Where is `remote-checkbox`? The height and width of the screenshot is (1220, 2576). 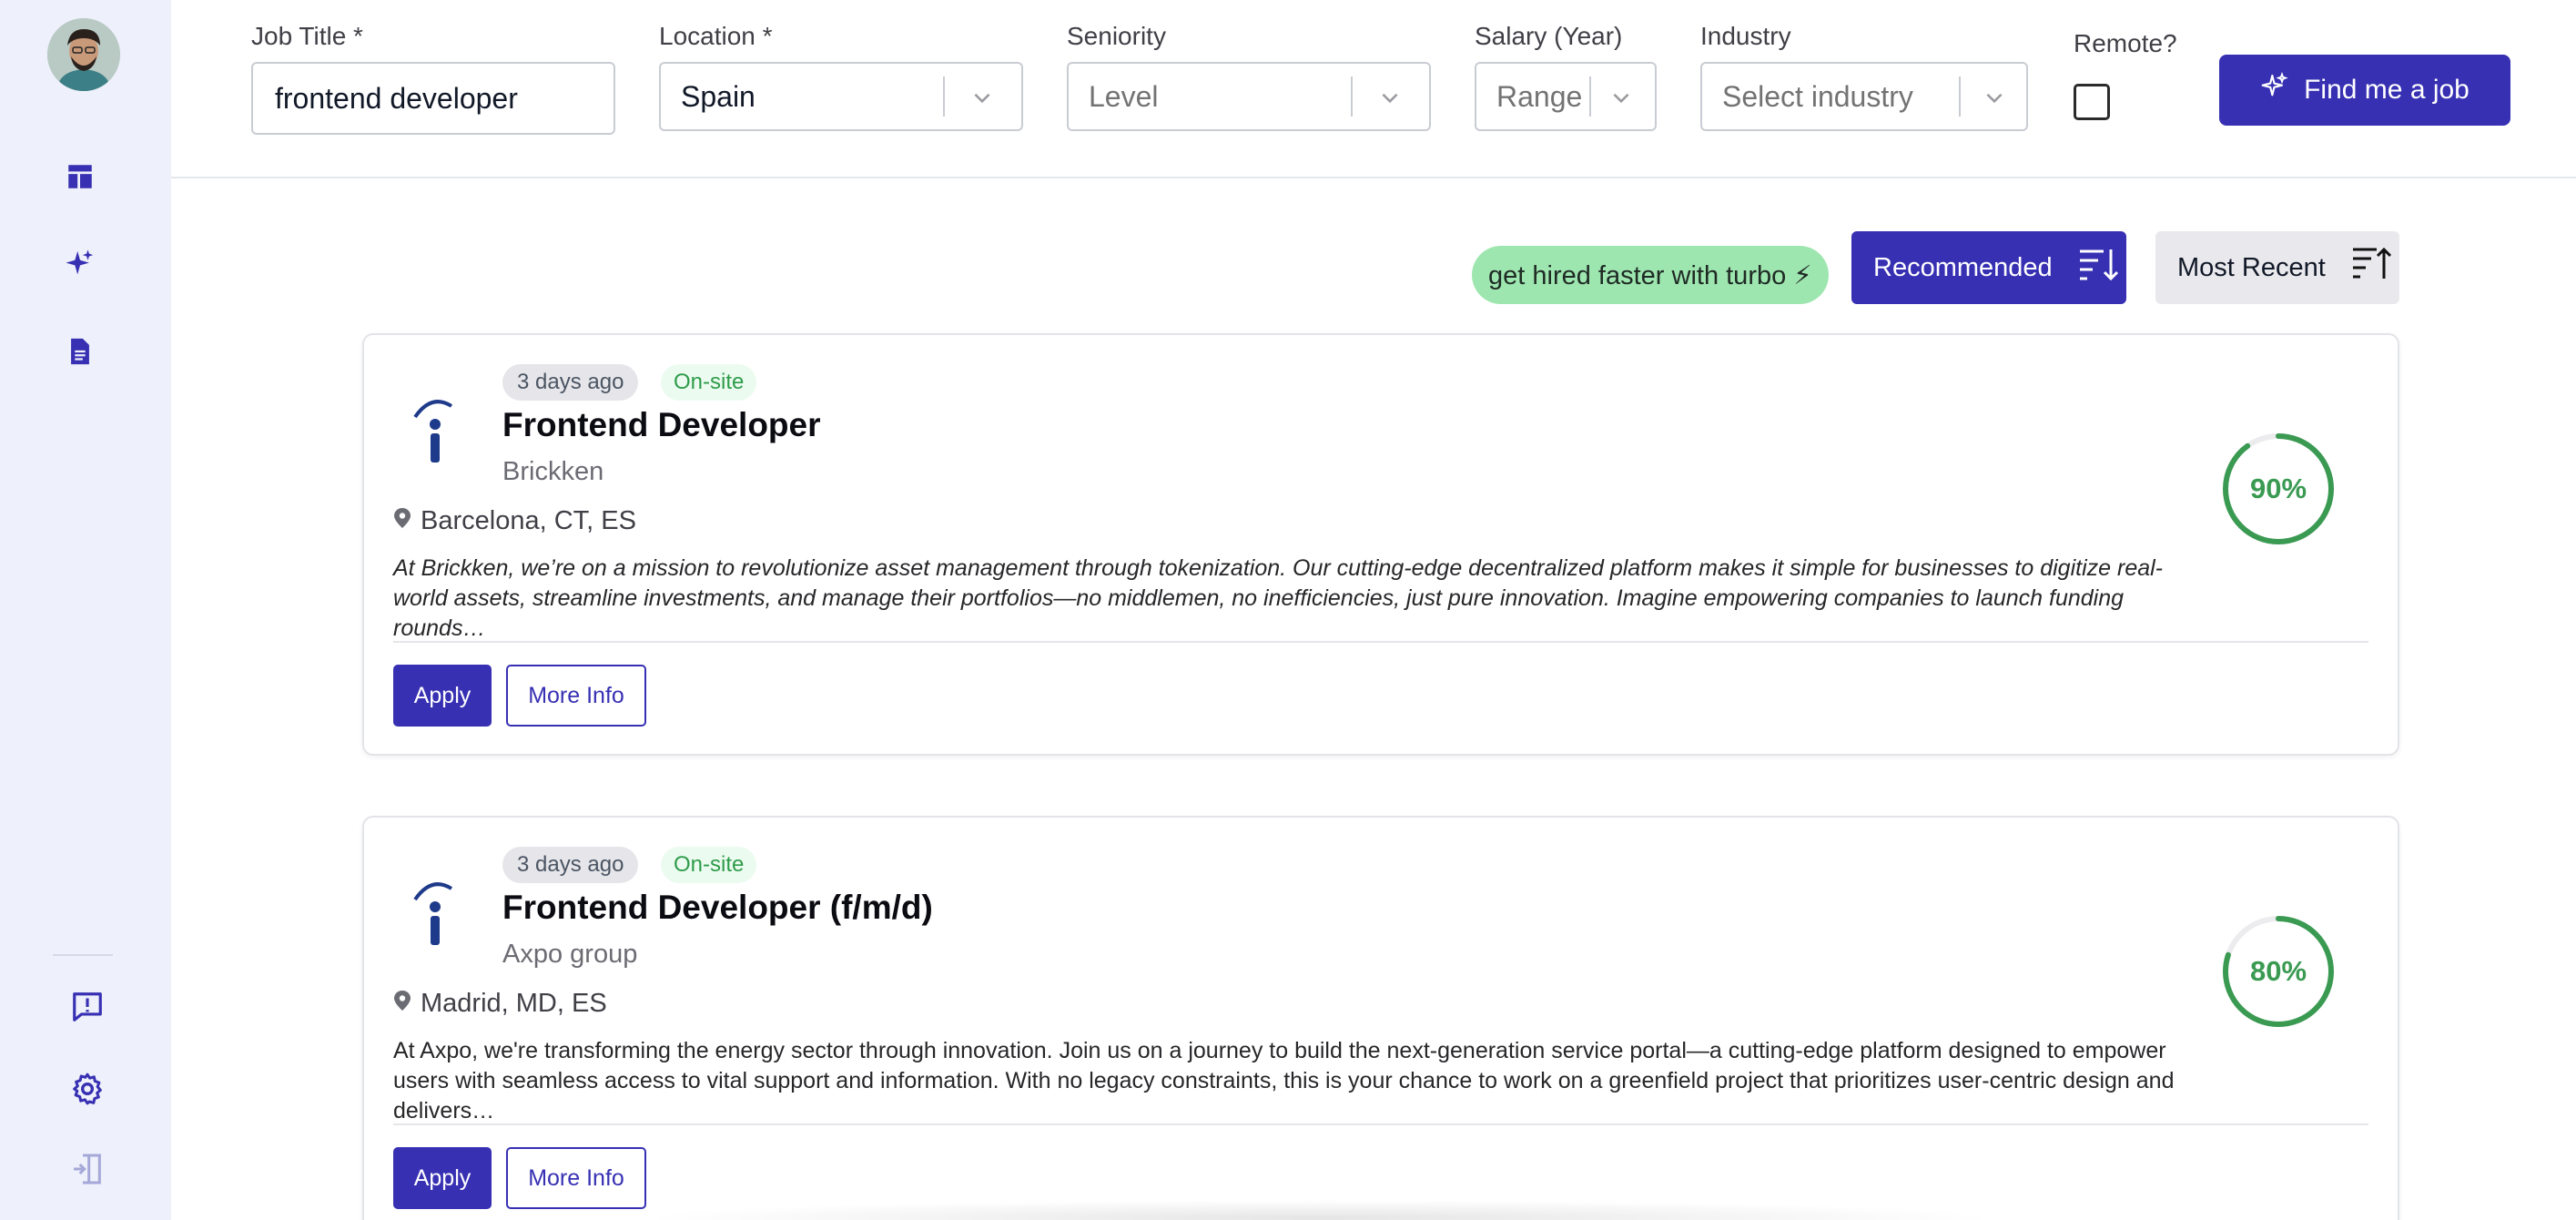 remote-checkbox is located at coordinates (2092, 102).